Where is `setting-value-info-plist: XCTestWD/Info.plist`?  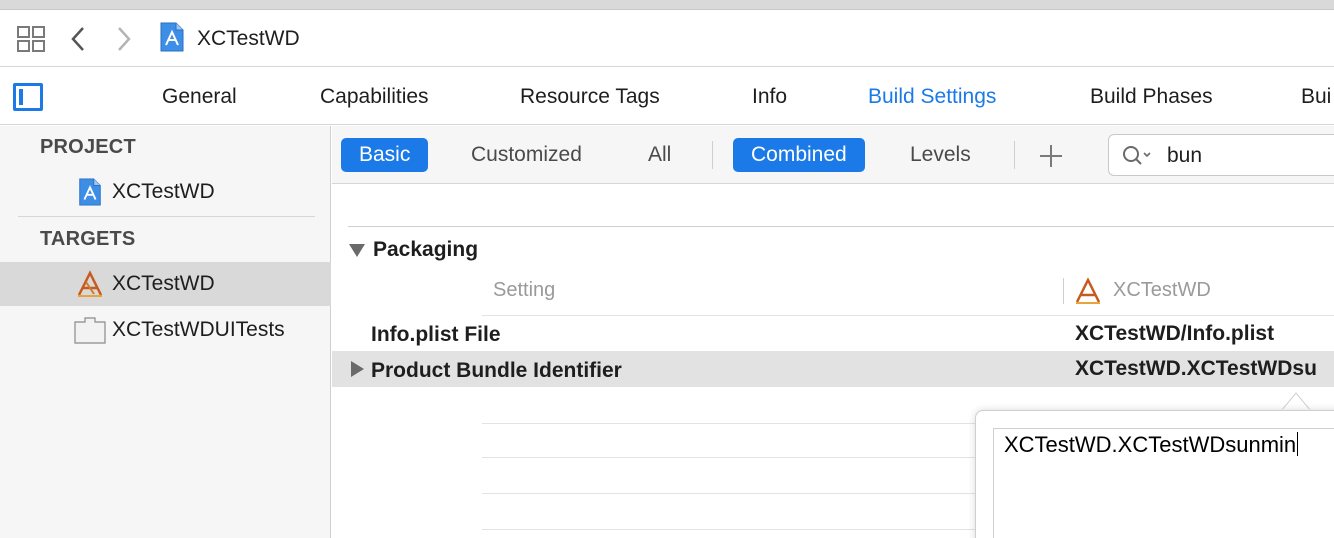
setting-value-info-plist: XCTestWD/Info.plist is located at coordinates (1174, 334).